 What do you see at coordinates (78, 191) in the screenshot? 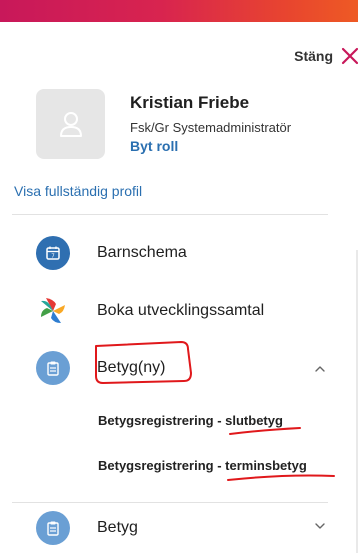
I see `view-full-profile-link: Visa fullständig profil` at bounding box center [78, 191].